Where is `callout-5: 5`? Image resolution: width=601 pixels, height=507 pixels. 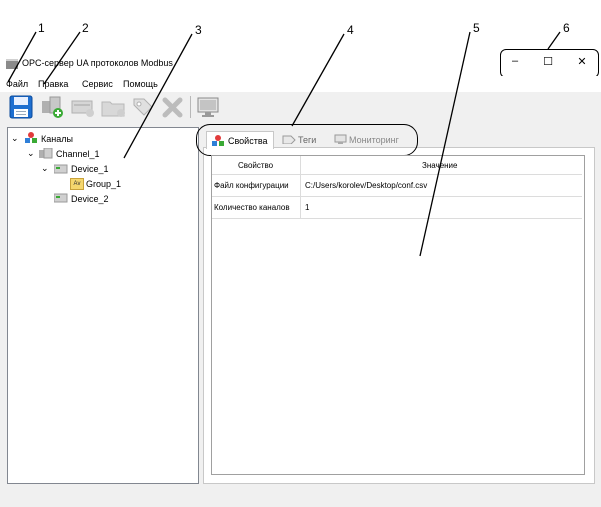 callout-5: 5 is located at coordinates (476, 28).